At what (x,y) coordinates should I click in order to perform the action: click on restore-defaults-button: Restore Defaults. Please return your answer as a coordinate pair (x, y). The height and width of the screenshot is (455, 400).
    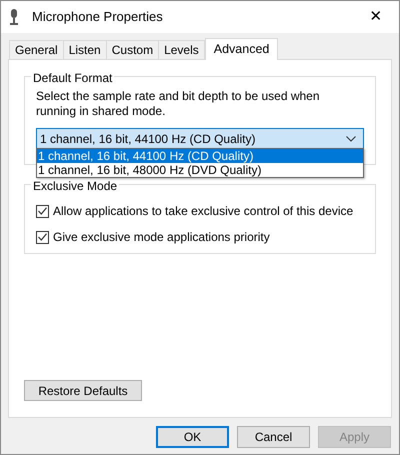
    Looking at the image, I should click on (83, 390).